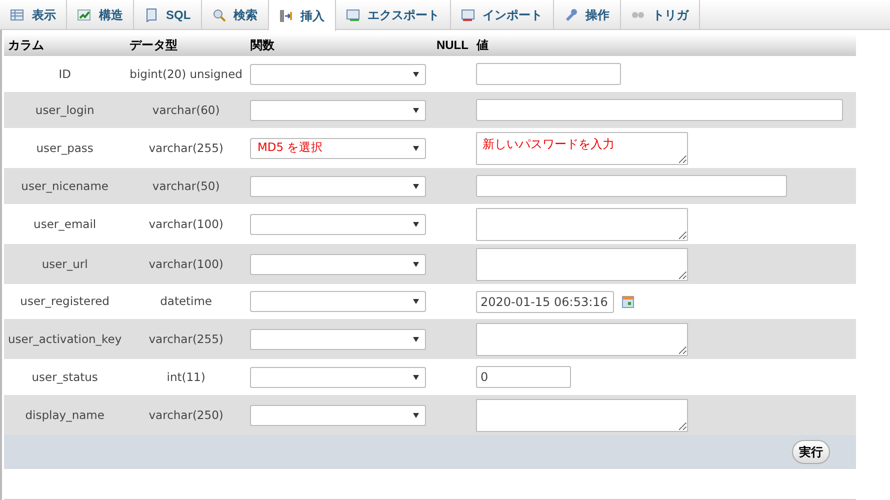 The width and height of the screenshot is (890, 500). What do you see at coordinates (64, 185) in the screenshot?
I see `column-name: user_nicename` at bounding box center [64, 185].